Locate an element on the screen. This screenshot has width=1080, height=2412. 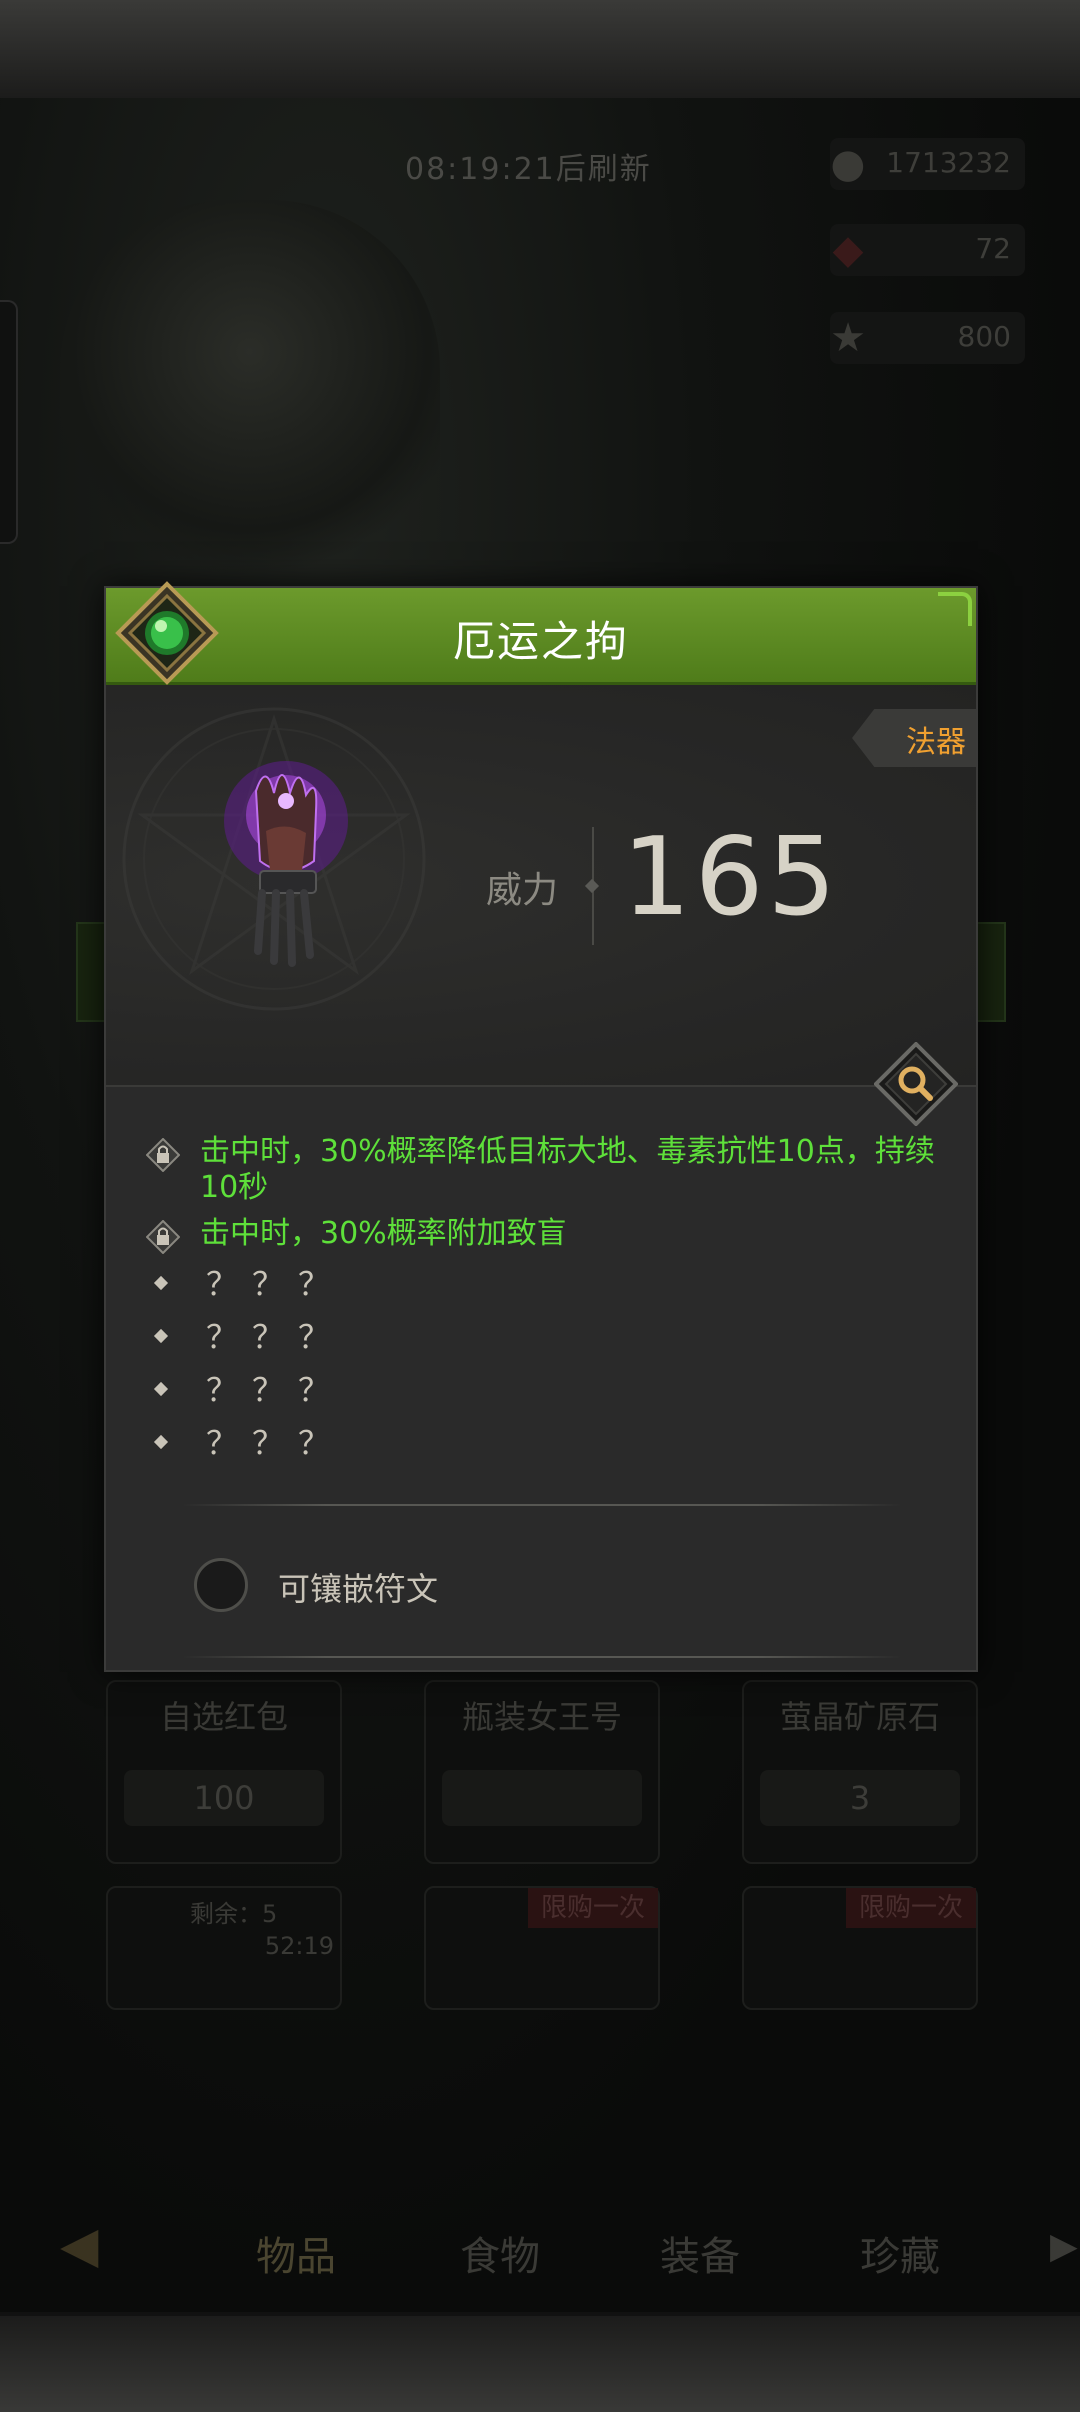
popup-header: 厄运之拘 is located at coordinates (541, 636).